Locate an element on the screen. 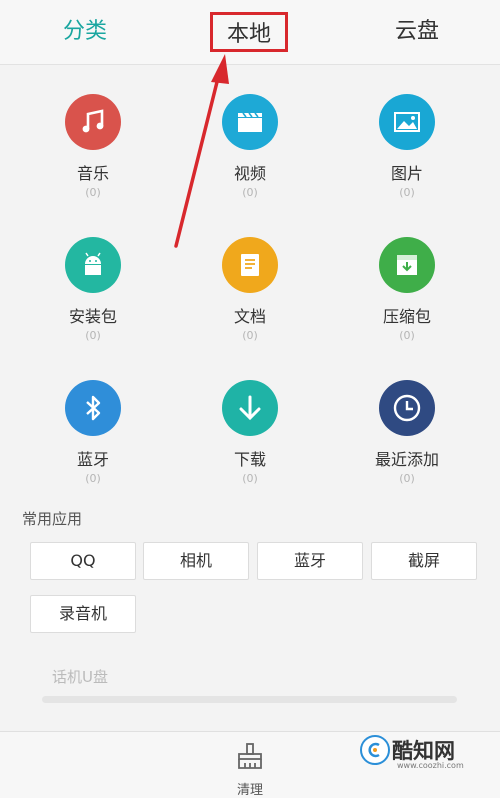  app-button-recorder: 录音机 is located at coordinates (83, 614).